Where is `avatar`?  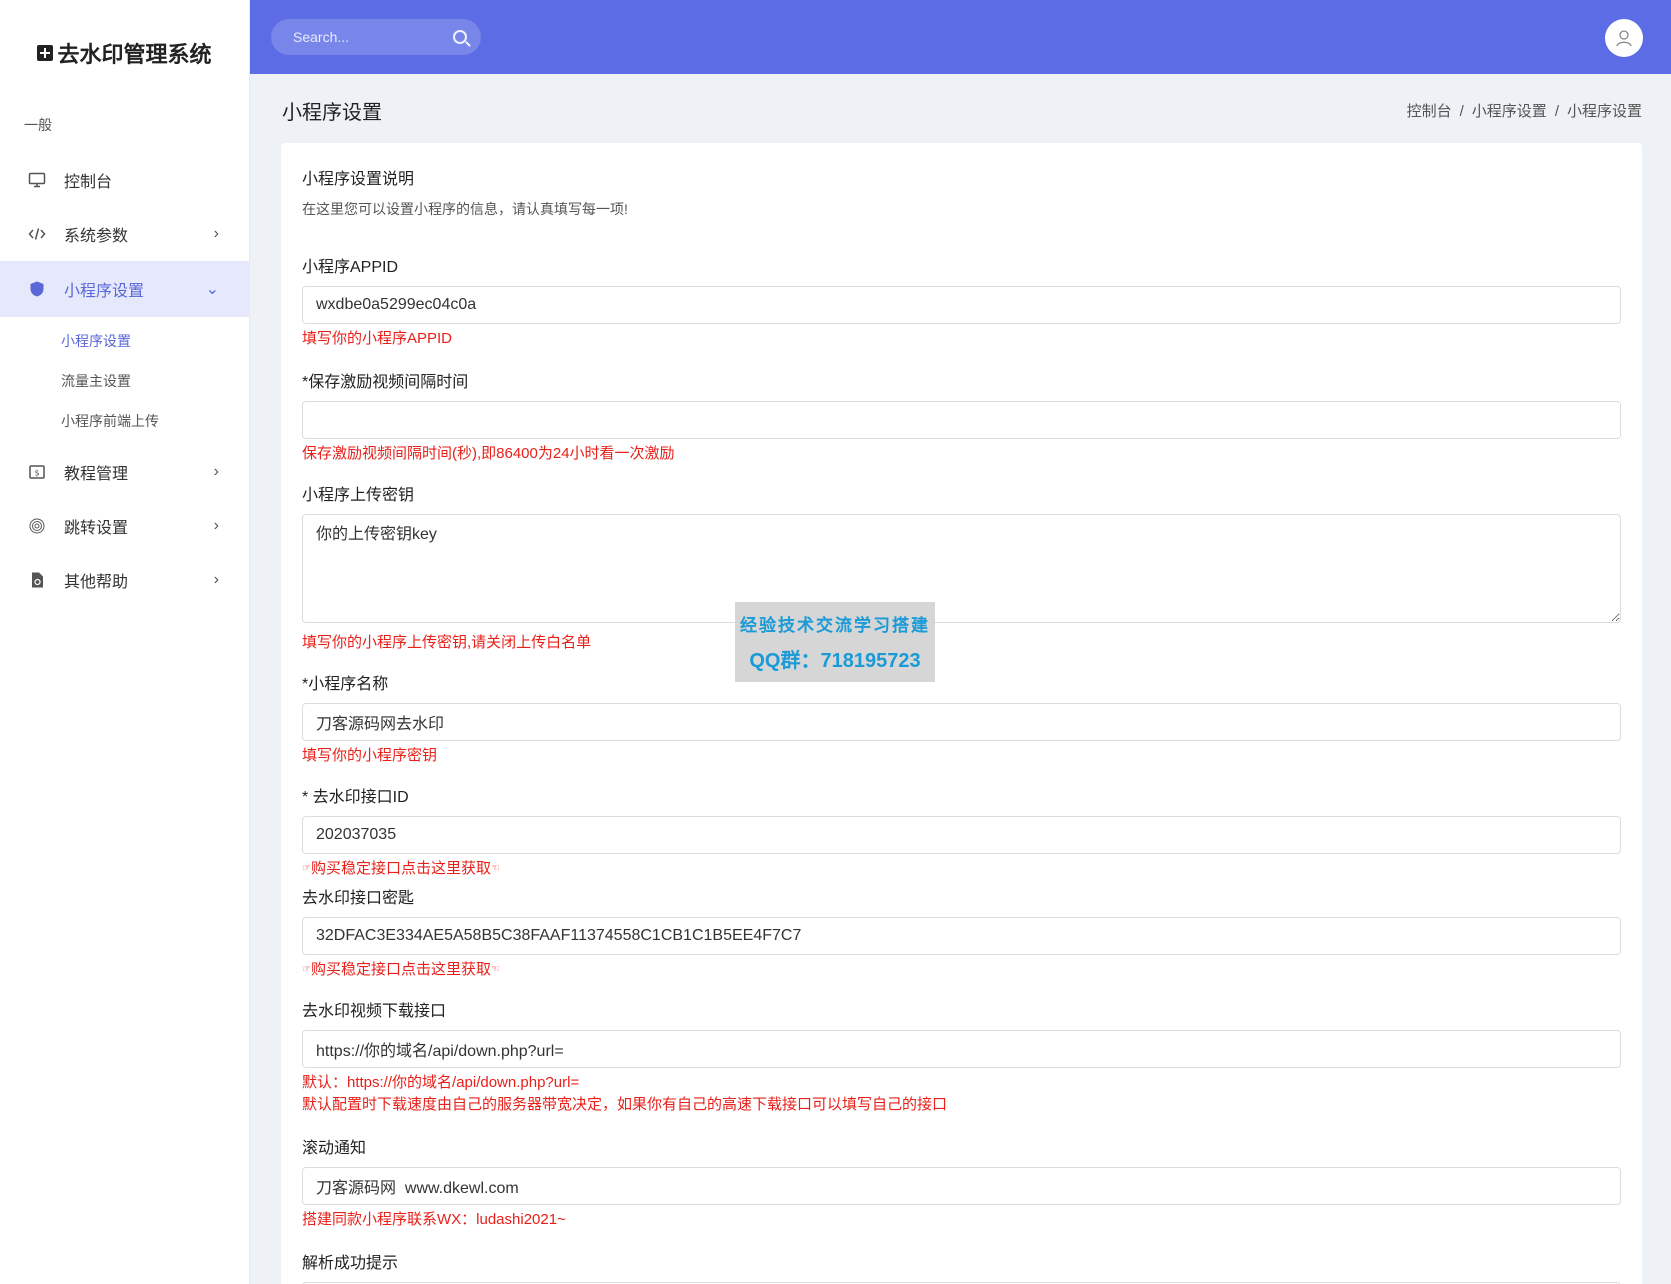
avatar is located at coordinates (1624, 38).